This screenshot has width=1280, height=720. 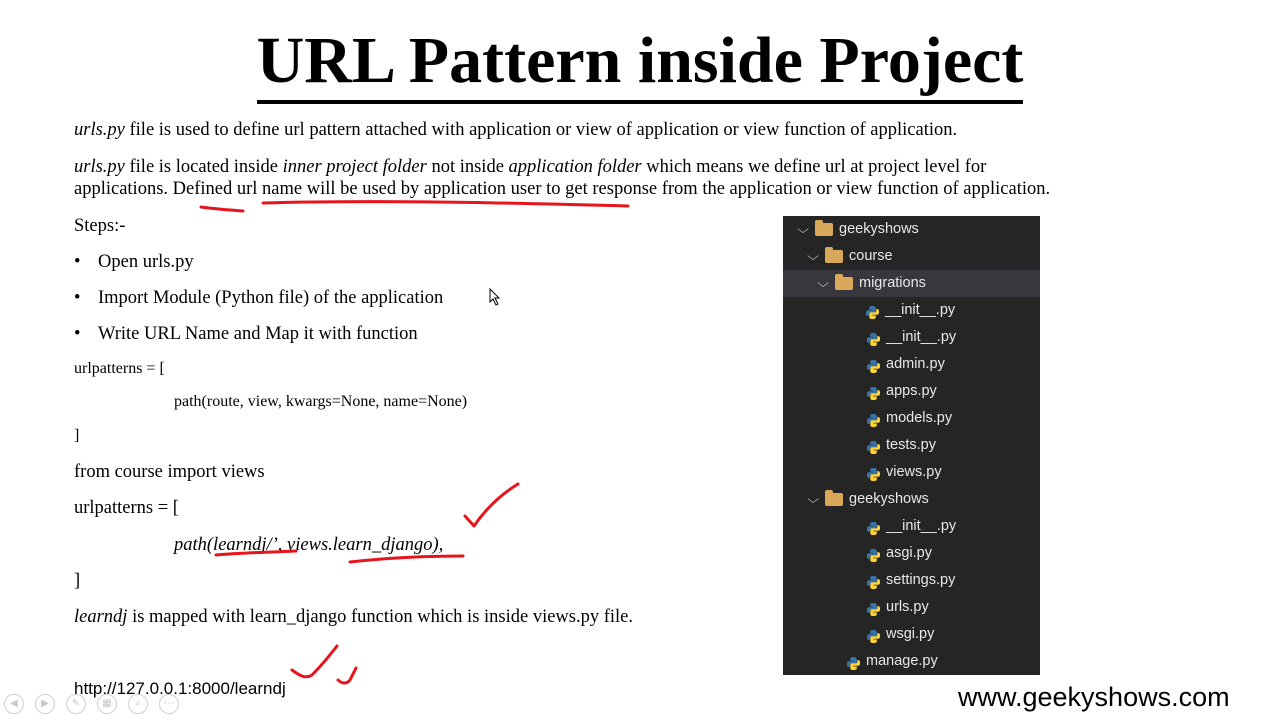 I want to click on zoom-icon: ⌕, so click(x=138, y=704).